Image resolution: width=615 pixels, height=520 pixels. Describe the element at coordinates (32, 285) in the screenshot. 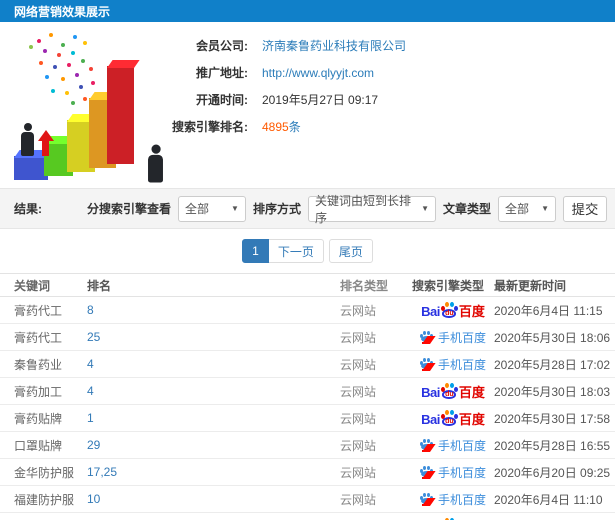

I see `header-keyword: 关键词` at that location.